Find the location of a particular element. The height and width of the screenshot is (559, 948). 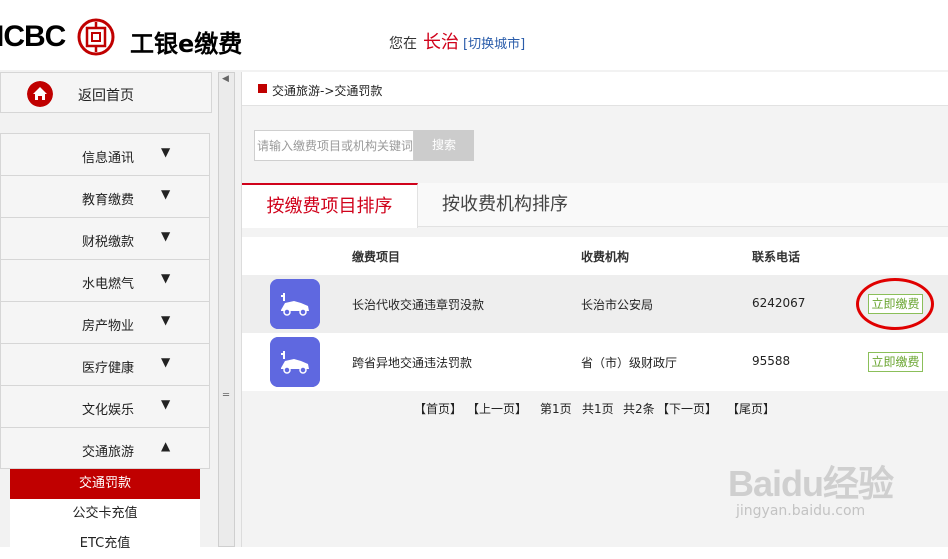

menu-item-label: 房产物业 is located at coordinates (108, 326).